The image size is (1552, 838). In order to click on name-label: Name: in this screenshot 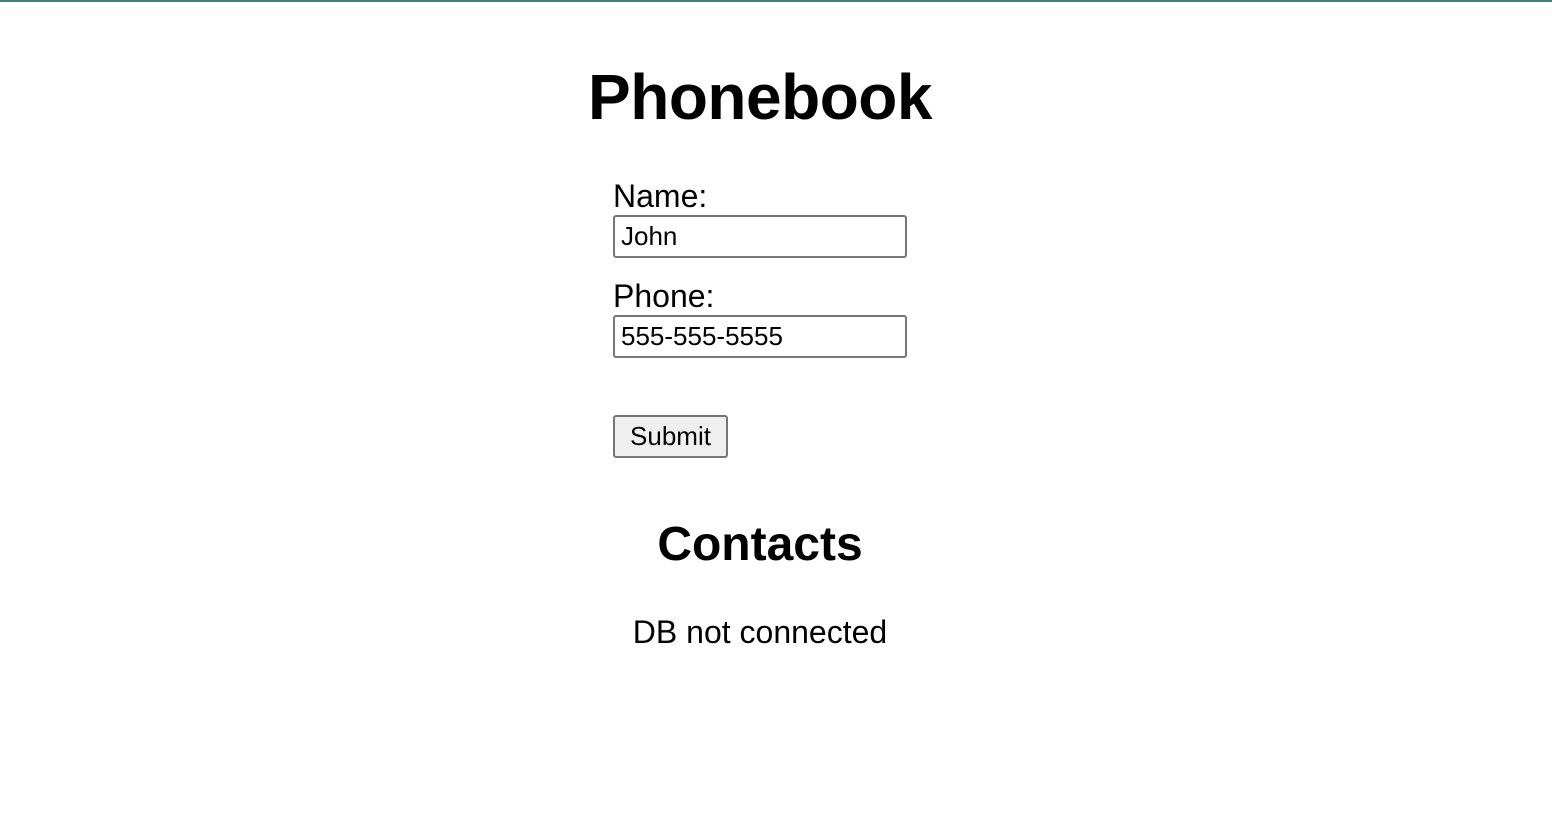, I will do `click(660, 196)`.